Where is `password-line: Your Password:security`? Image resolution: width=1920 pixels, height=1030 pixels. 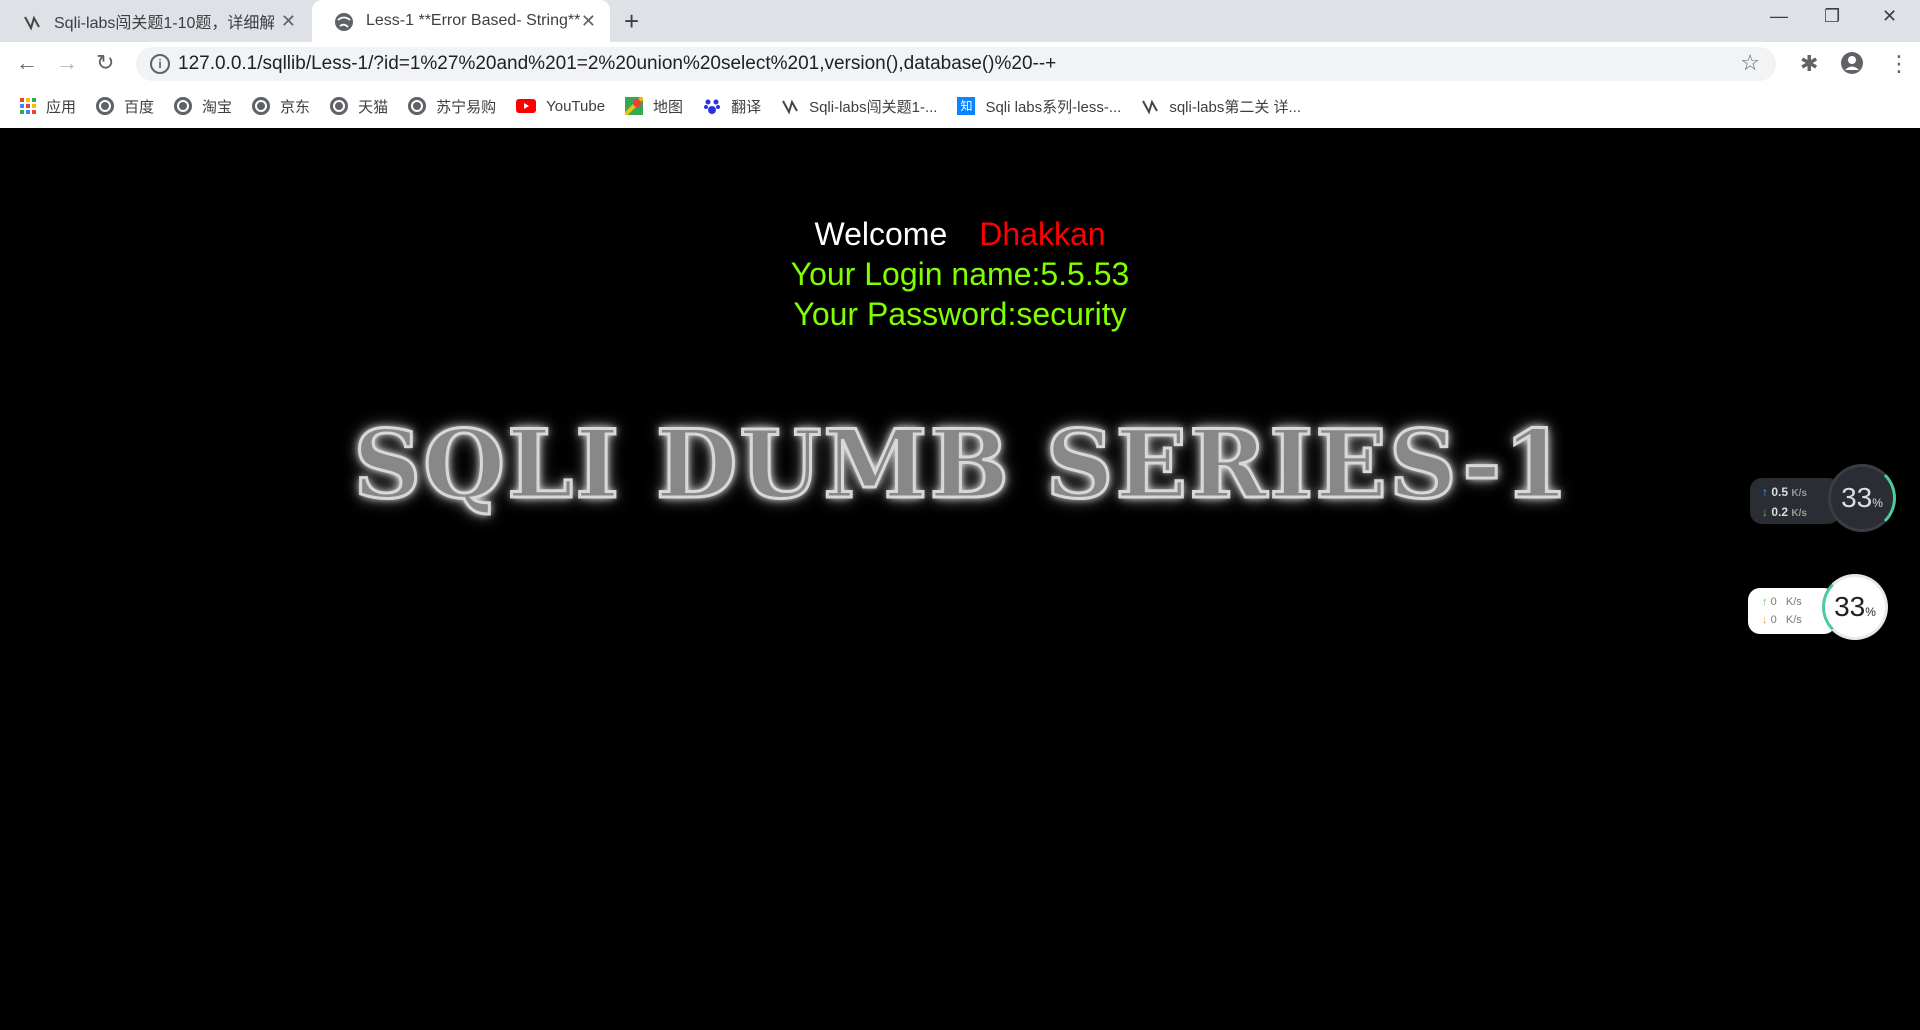 password-line: Your Password:security is located at coordinates (960, 314).